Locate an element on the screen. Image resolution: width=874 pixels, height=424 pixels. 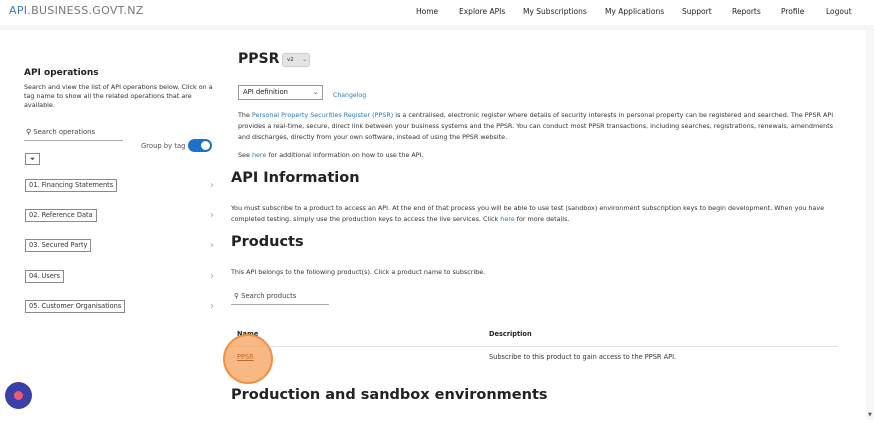
nav-explore-apis: Explore APIs is located at coordinates (482, 11).